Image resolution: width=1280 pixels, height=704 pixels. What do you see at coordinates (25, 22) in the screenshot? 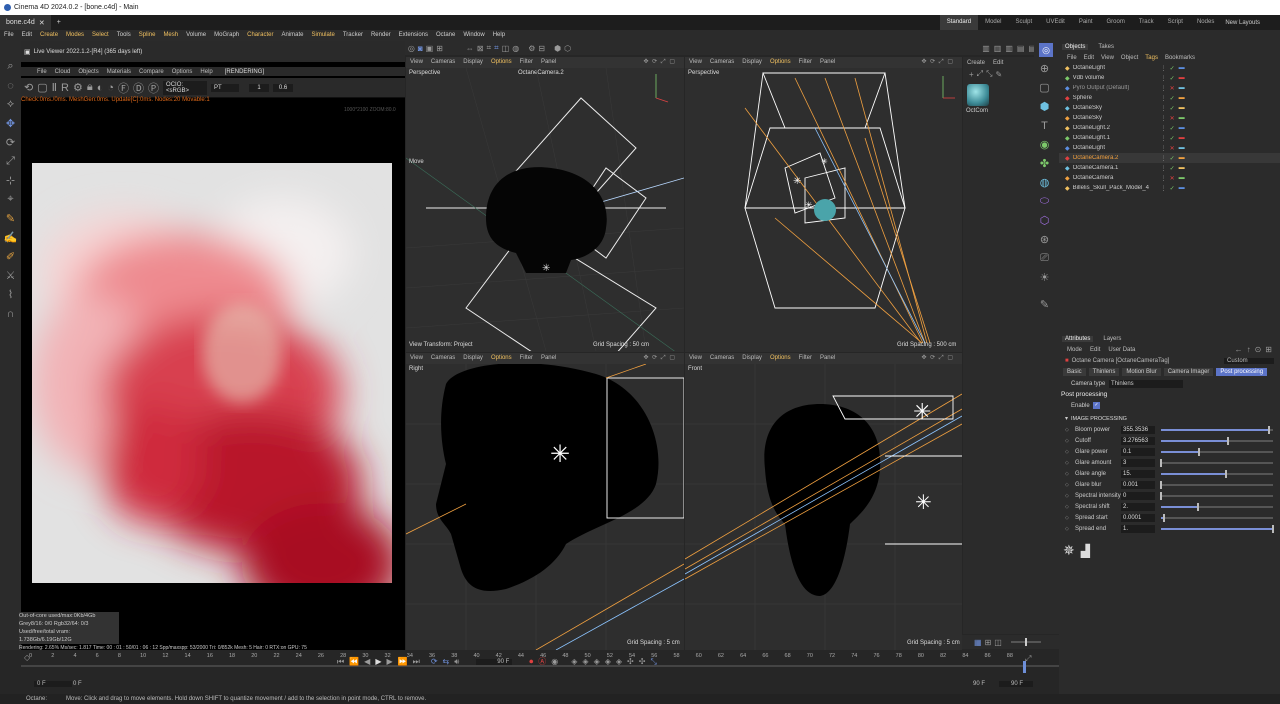
I see `document-tab: bone.c4d ✕` at bounding box center [25, 22].